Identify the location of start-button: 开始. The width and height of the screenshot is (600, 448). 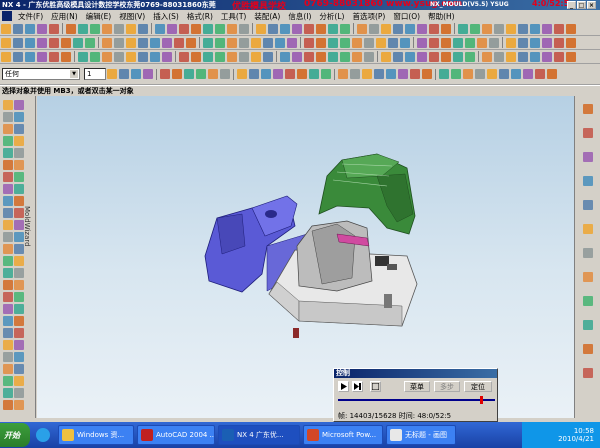
(15, 435).